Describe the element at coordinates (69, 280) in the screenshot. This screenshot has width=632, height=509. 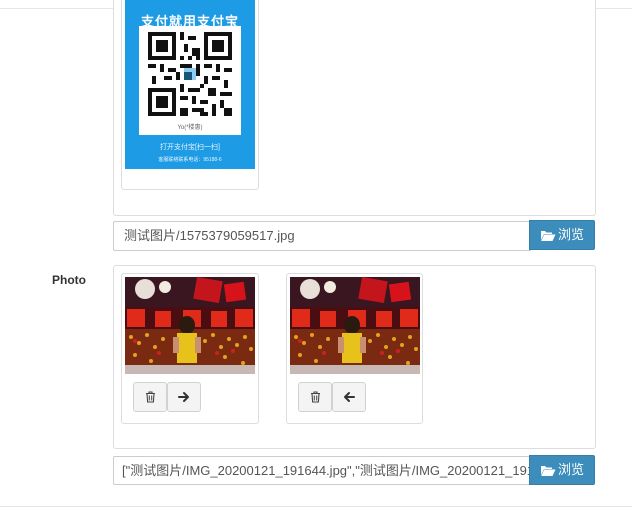
I see `photo-label: Photo` at that location.